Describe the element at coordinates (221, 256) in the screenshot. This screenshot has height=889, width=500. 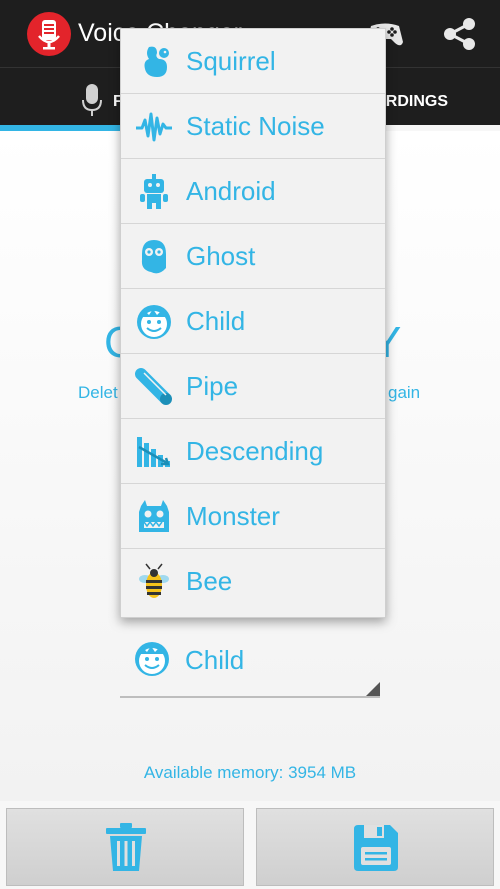
I see `dropdown-item-label: Ghost` at that location.